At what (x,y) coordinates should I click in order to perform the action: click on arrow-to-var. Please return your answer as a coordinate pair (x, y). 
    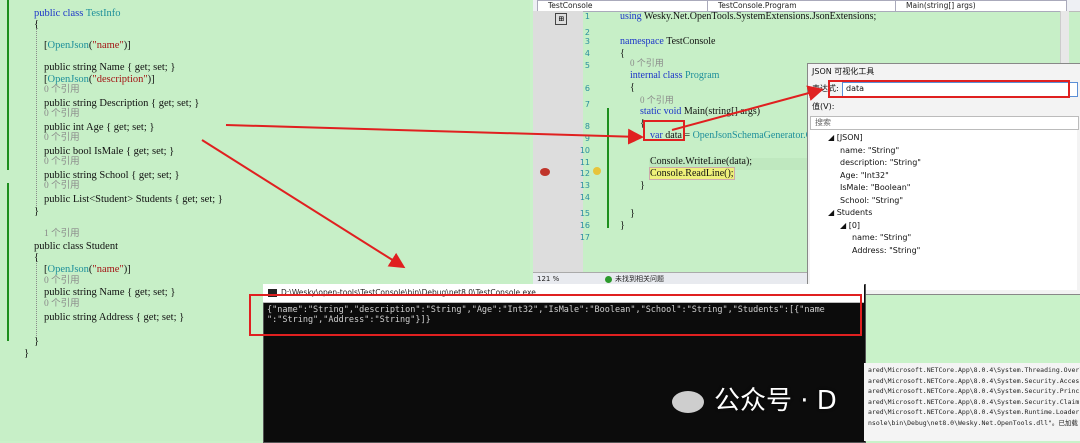
    Looking at the image, I should click on (434, 134).